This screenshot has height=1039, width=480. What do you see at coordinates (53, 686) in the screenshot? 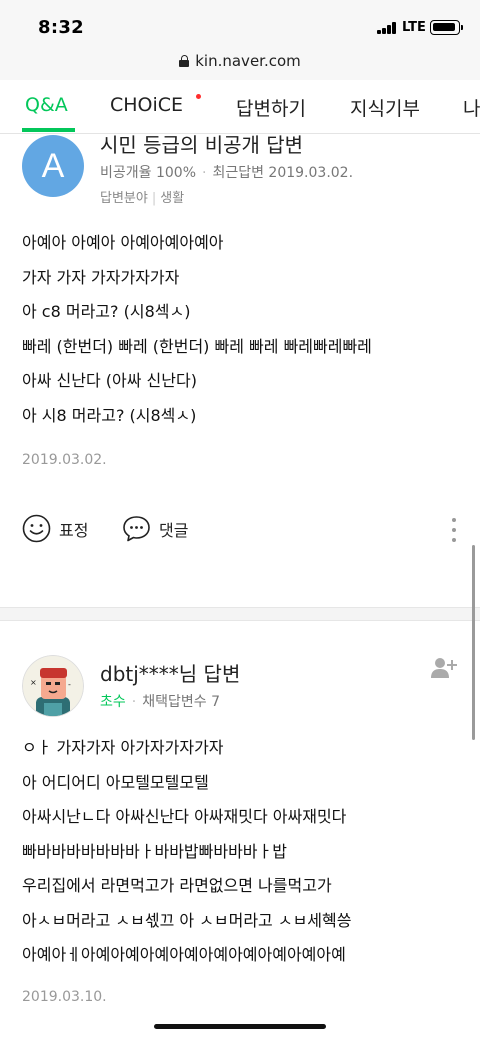
I see `avatar: × -` at bounding box center [53, 686].